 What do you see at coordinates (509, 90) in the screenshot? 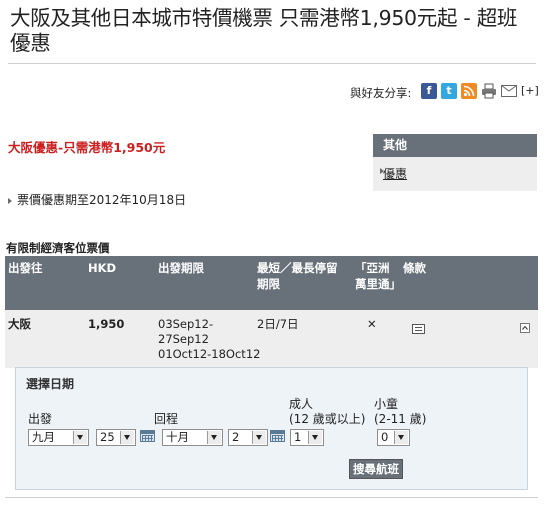
I see `email-icon` at bounding box center [509, 90].